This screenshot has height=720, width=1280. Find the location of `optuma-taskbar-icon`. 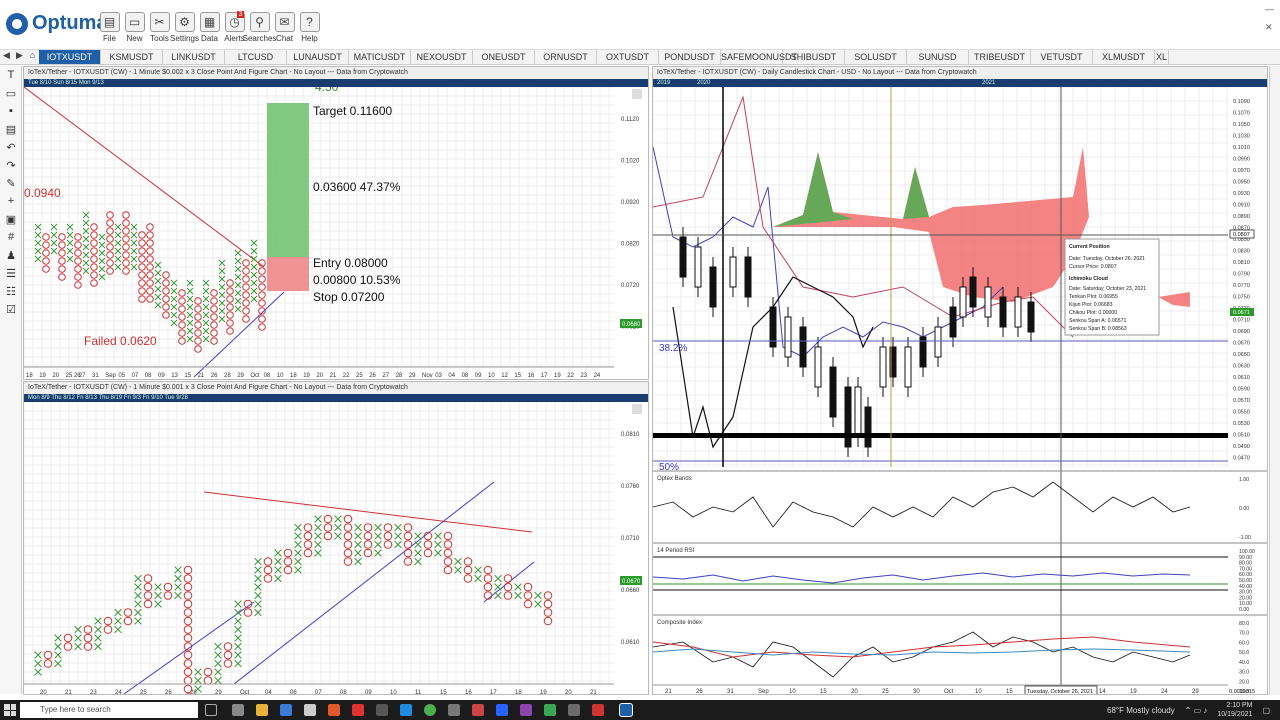

optuma-taskbar-icon is located at coordinates (626, 710).